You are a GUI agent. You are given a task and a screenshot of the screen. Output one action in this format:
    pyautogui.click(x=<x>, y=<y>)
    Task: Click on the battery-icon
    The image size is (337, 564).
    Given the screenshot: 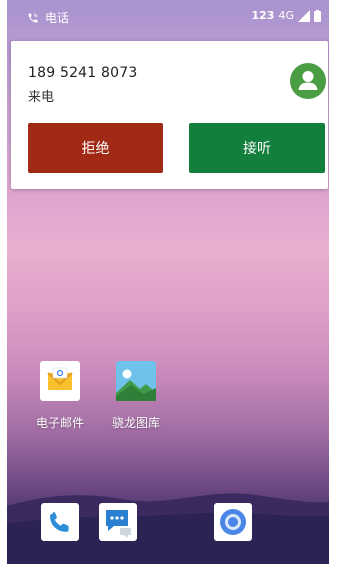 What is the action you would take?
    pyautogui.click(x=317, y=15)
    